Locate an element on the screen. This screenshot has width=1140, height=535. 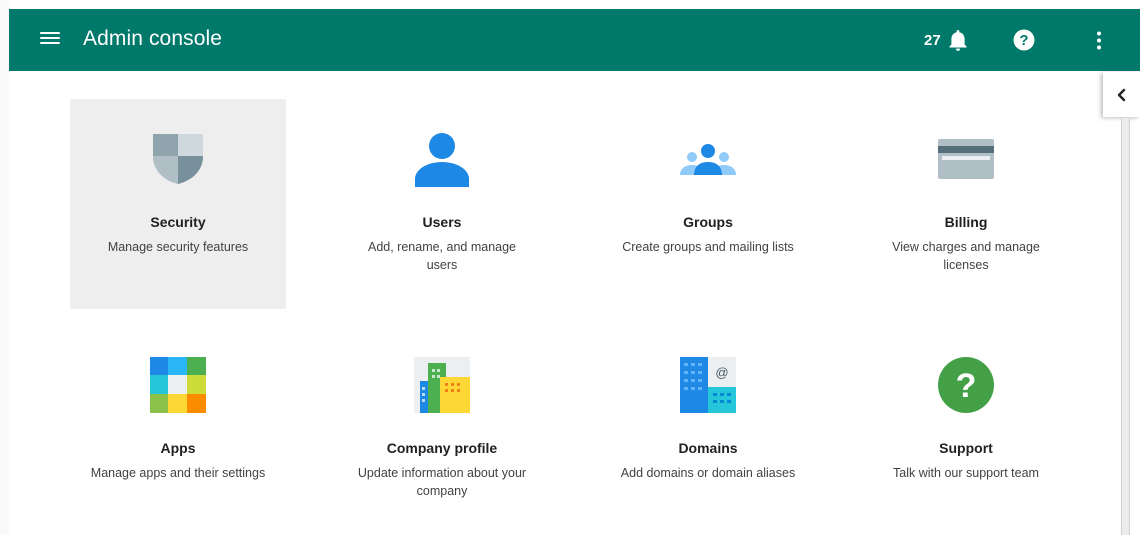
card-description: Manage apps and their settings is located at coordinates (178, 473).